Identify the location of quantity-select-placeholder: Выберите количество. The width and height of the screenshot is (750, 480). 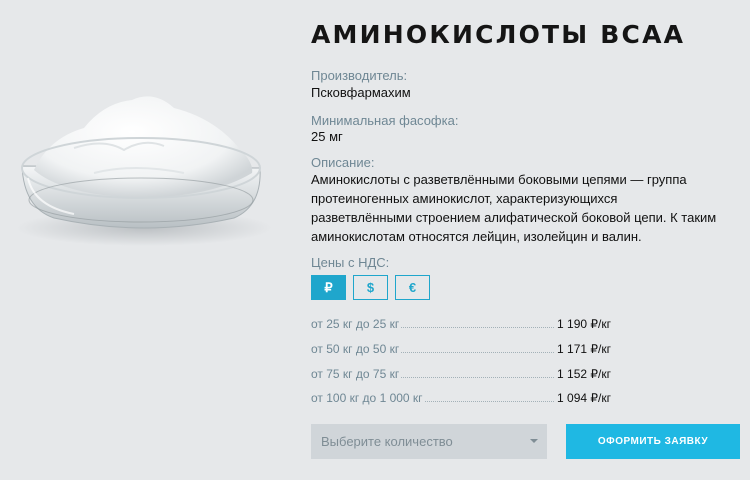
(387, 441).